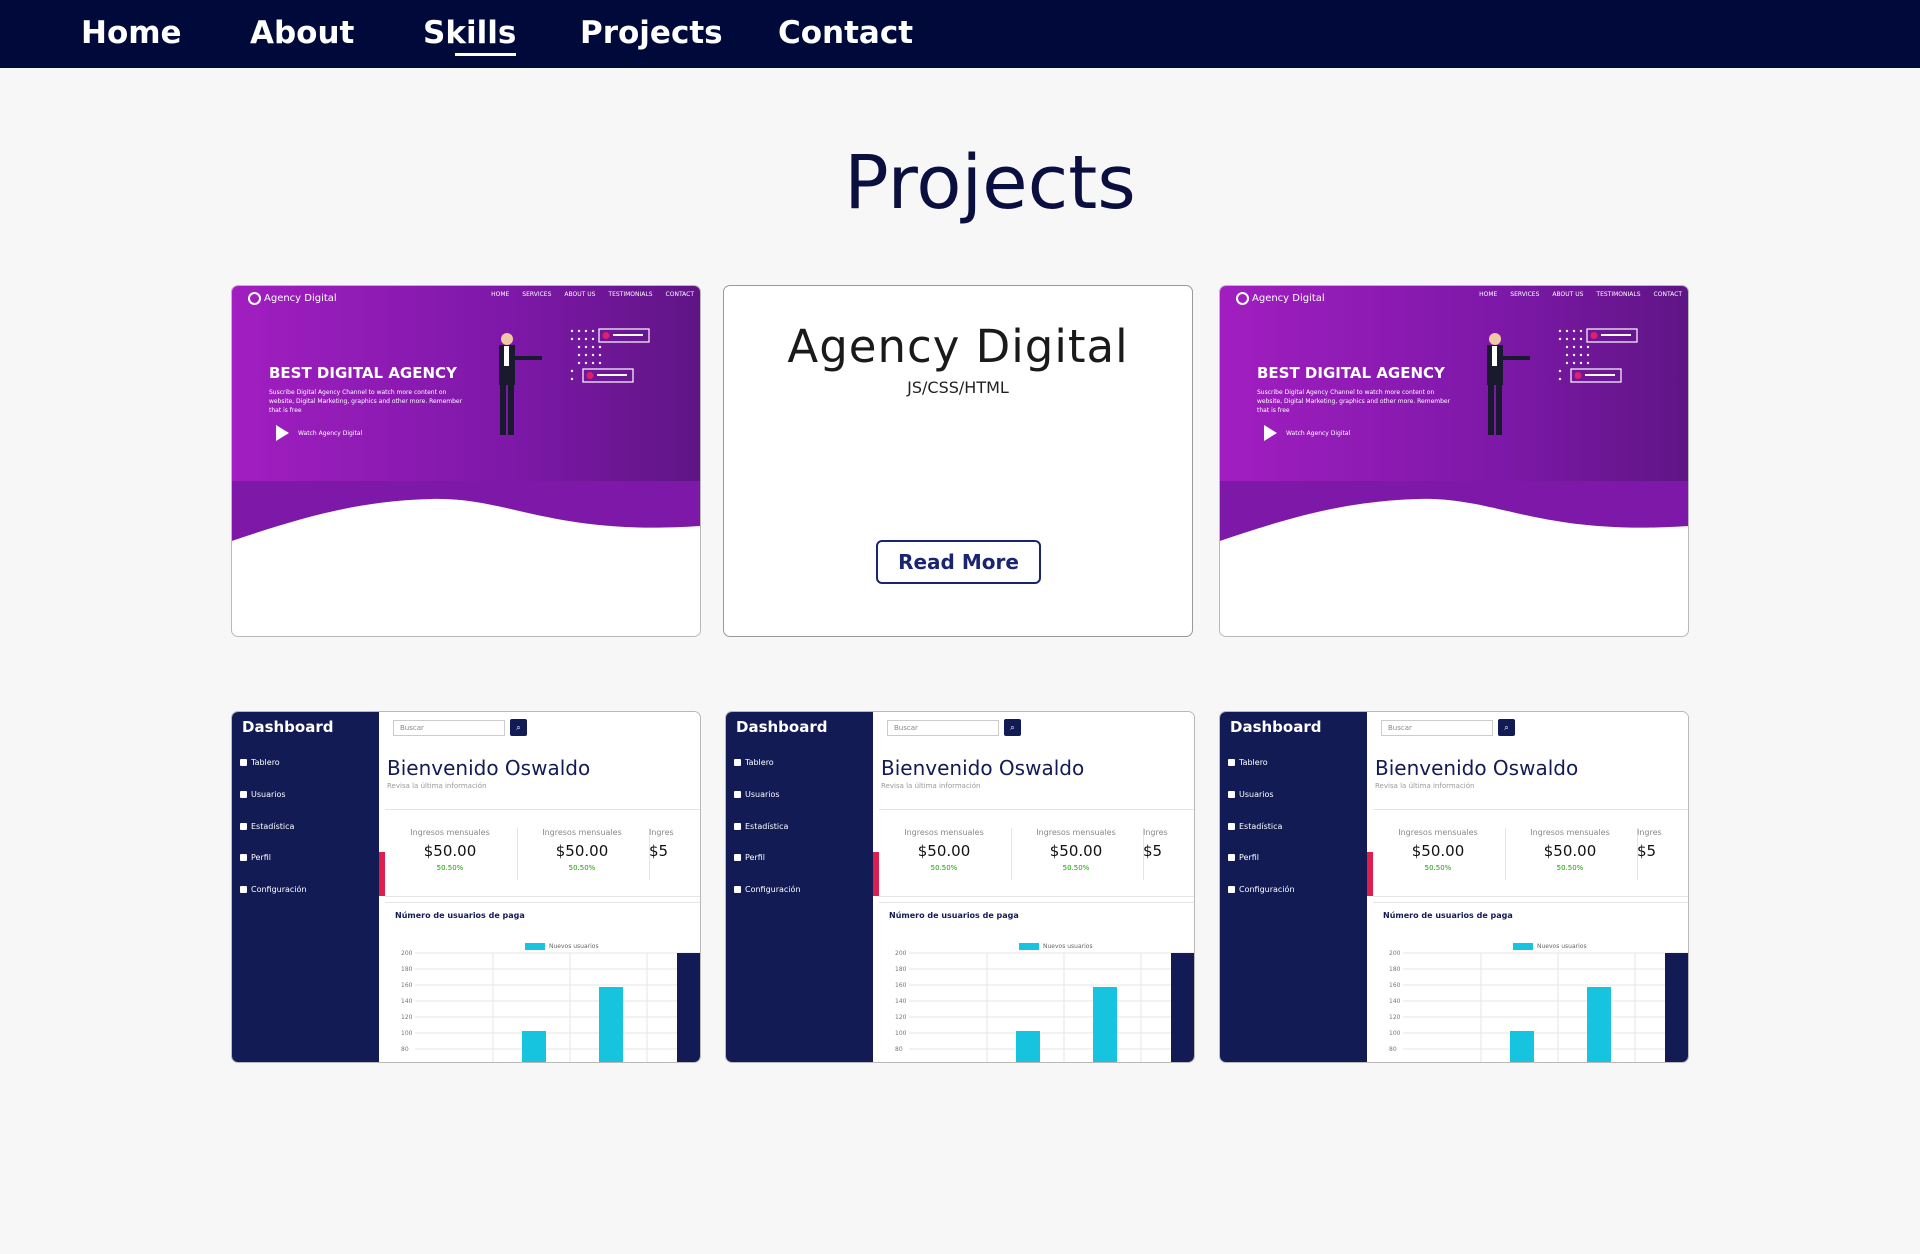 The width and height of the screenshot is (1920, 1254). Describe the element at coordinates (243, 794) in the screenshot. I see `users-icon` at that location.